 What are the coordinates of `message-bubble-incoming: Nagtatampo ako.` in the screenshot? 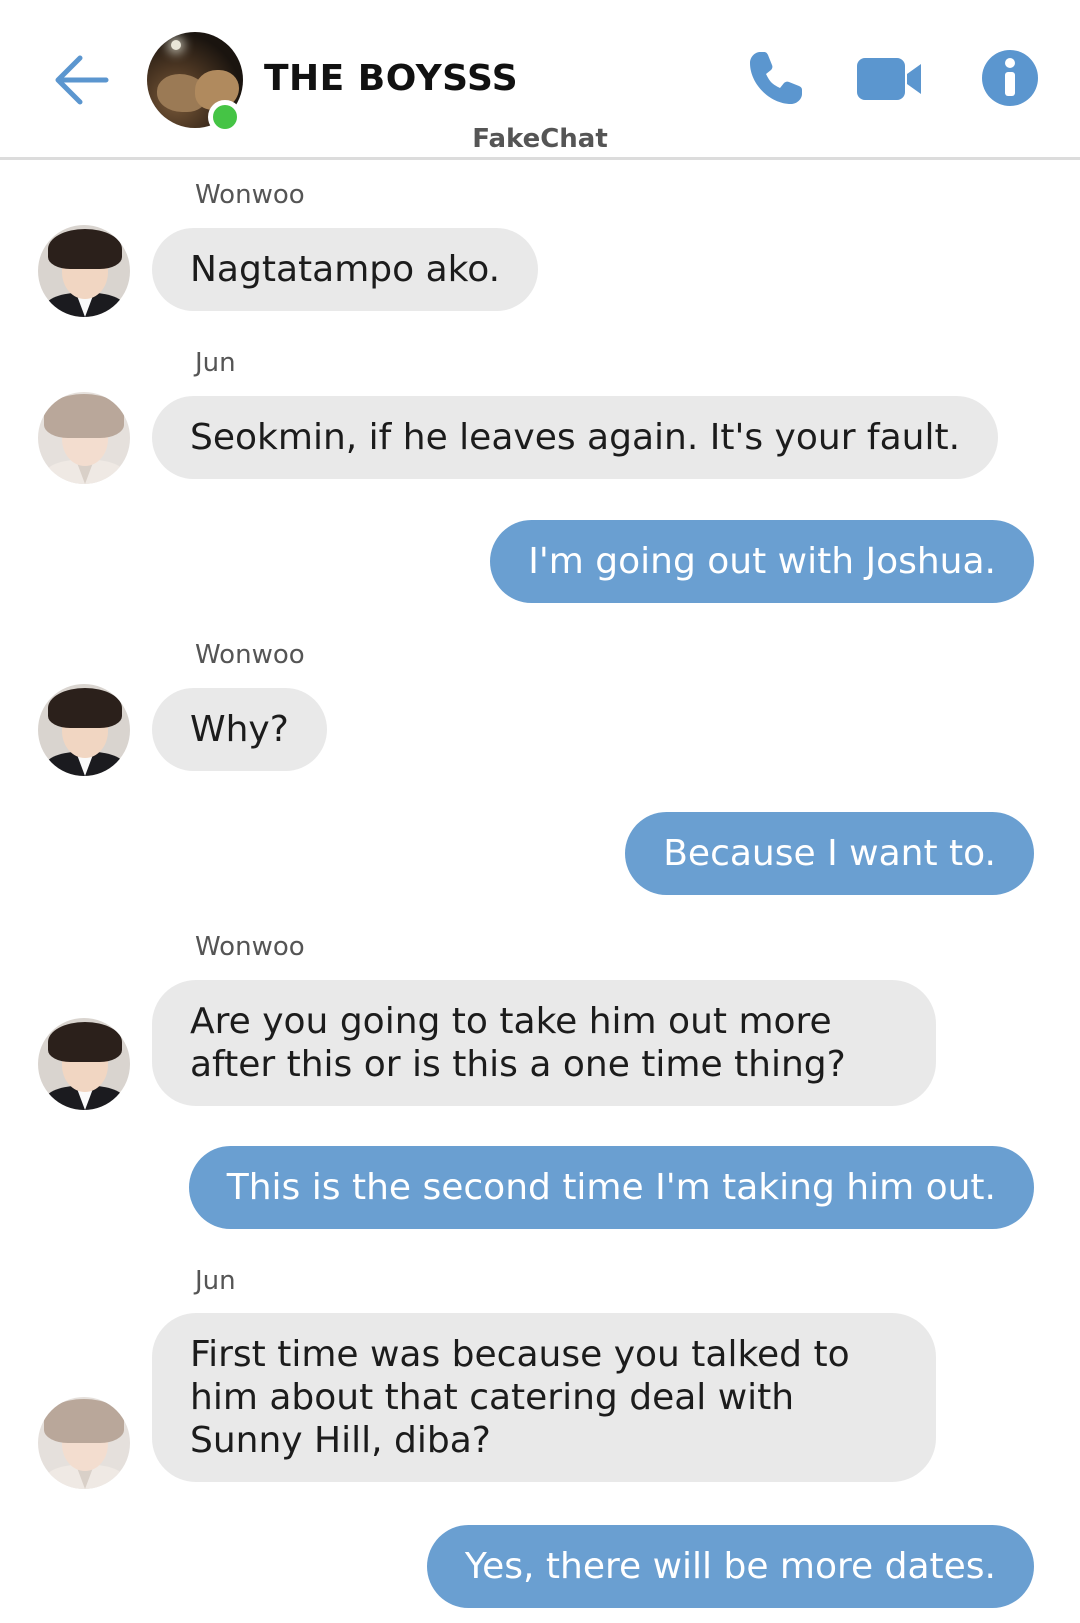 It's located at (345, 269).